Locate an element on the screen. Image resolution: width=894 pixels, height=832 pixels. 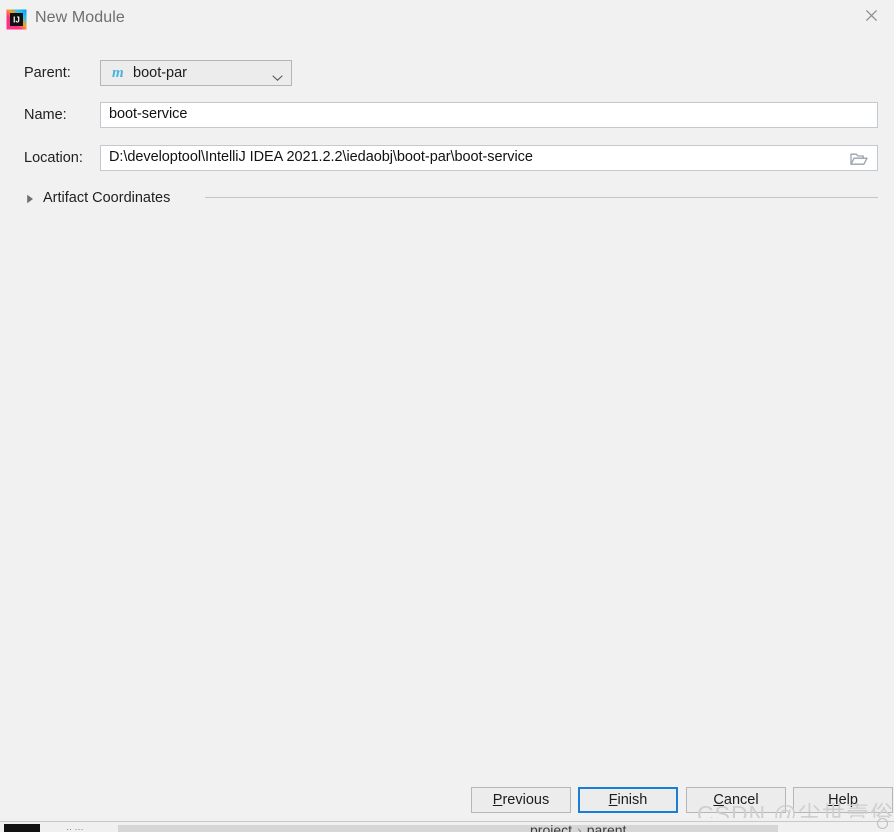
section-divider is located at coordinates (541, 197).